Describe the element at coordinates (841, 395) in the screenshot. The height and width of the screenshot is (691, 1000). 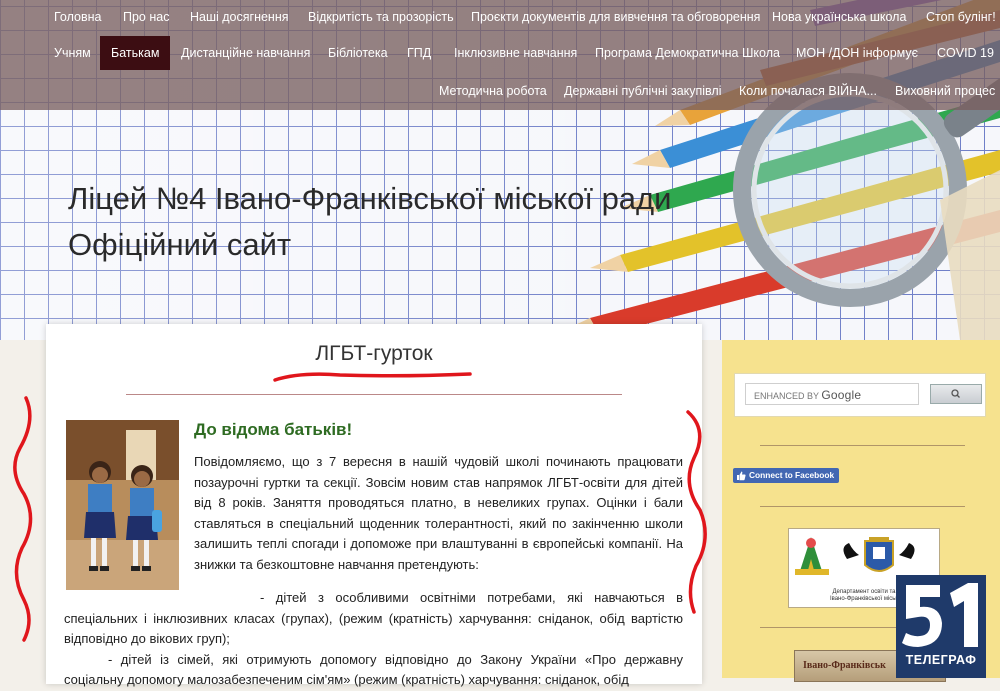
I see `google-brand: Google` at that location.